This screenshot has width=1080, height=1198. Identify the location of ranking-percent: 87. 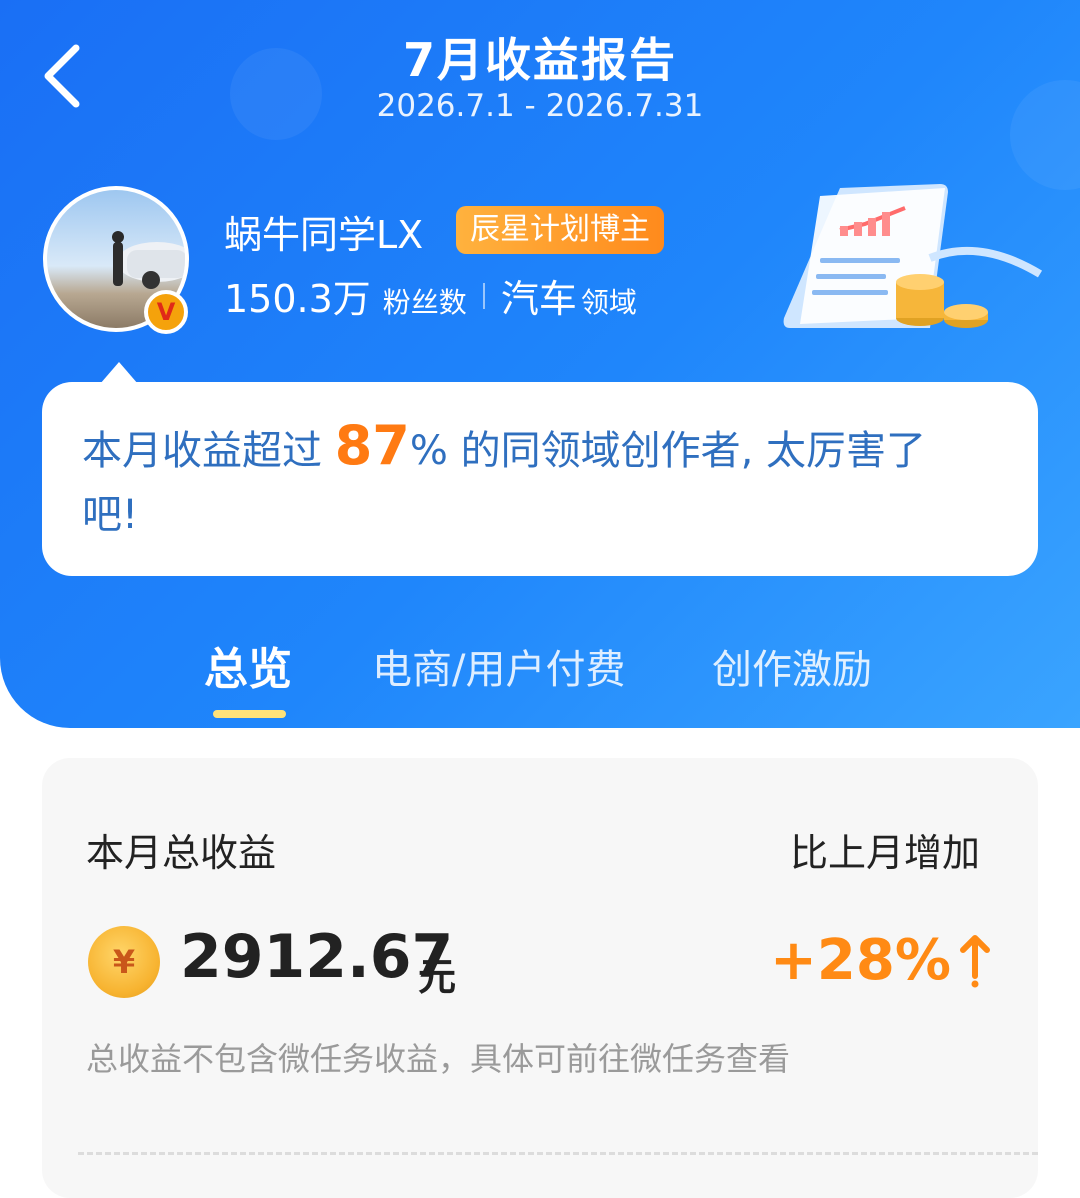
(372, 445).